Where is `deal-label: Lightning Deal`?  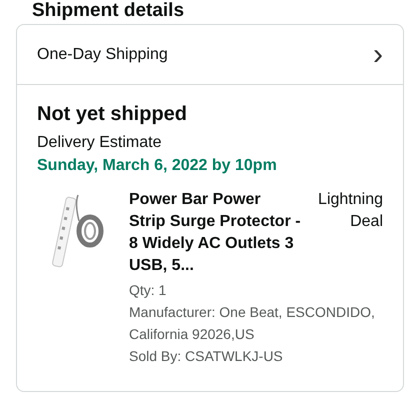 deal-label: Lightning Deal is located at coordinates (350, 211).